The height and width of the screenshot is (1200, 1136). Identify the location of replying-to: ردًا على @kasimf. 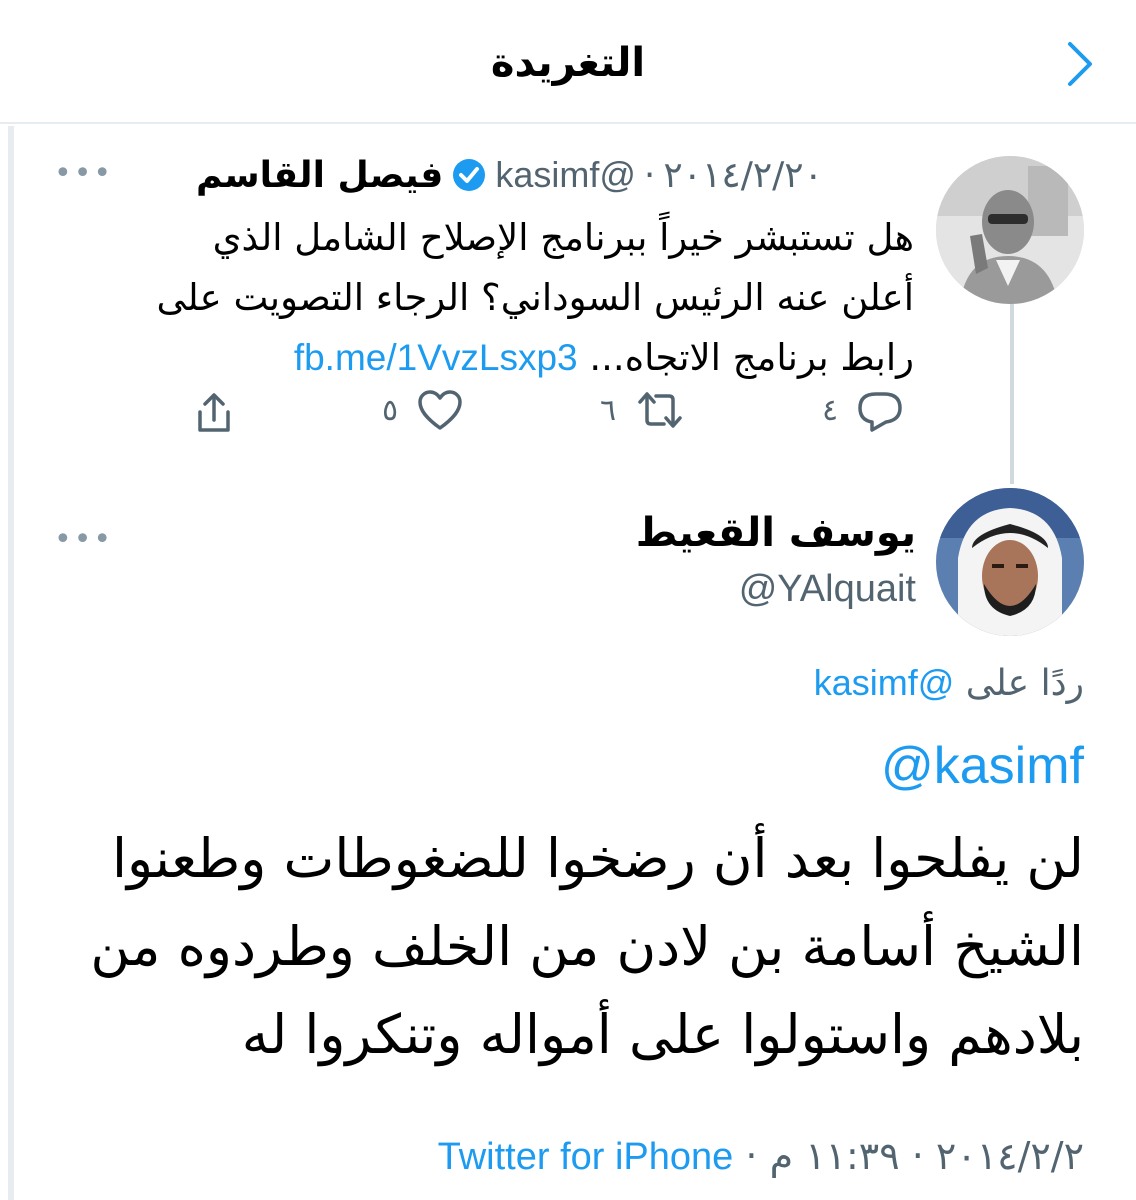
(949, 683).